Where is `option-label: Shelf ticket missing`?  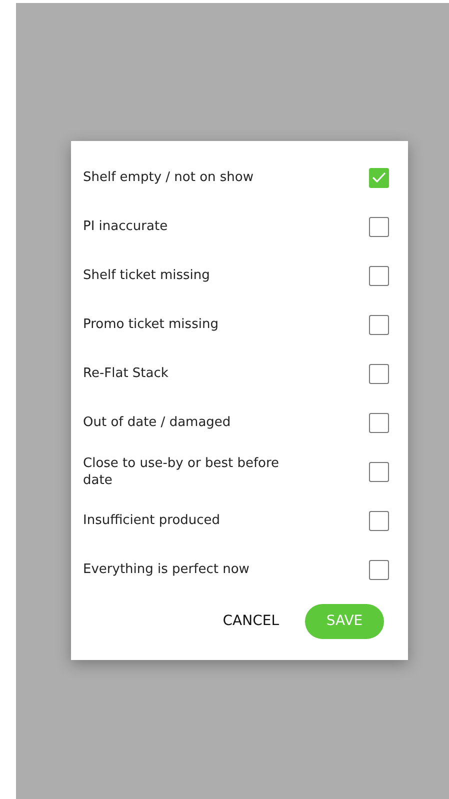
option-label: Shelf ticket missing is located at coordinates (147, 275).